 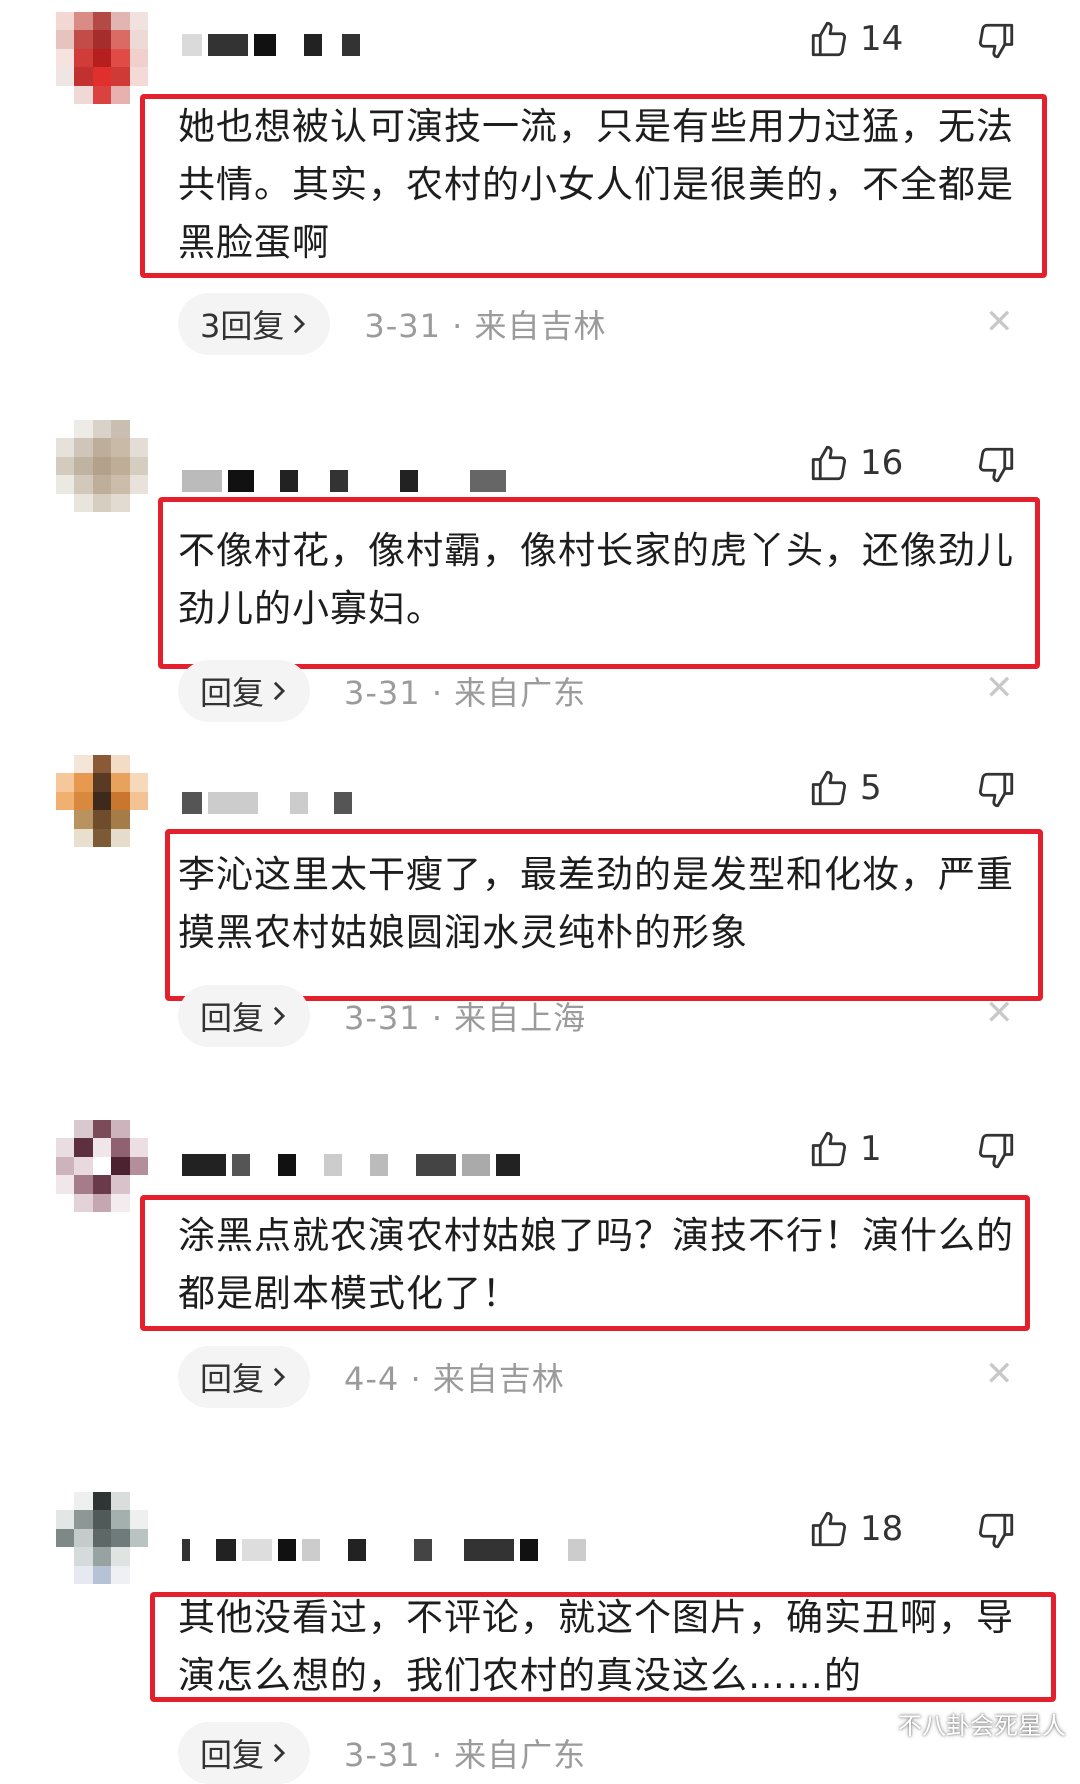 I want to click on comment-text: 涂黑点就农演农村姑娘了吗？演技不行！演什么的都是剧本模式化了！, so click(x=596, y=1264).